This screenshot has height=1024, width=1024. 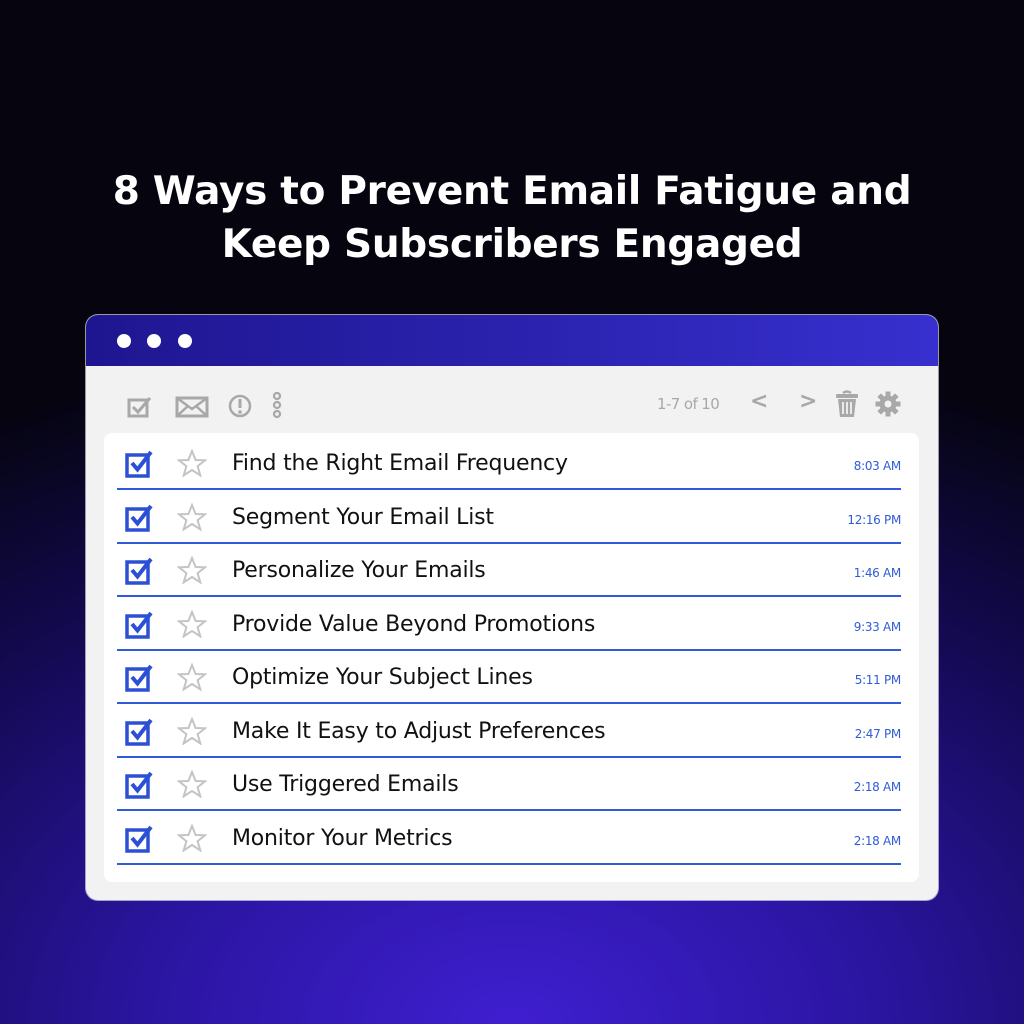 What do you see at coordinates (512, 244) in the screenshot?
I see `headline-line-2: Keep Subscribers Engaged` at bounding box center [512, 244].